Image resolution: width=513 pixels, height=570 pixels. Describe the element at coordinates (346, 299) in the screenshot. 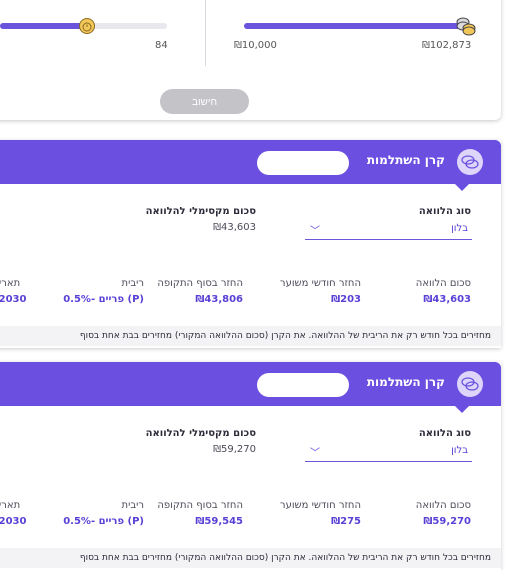

I see `column-value-monthly-payment: ₪203` at that location.